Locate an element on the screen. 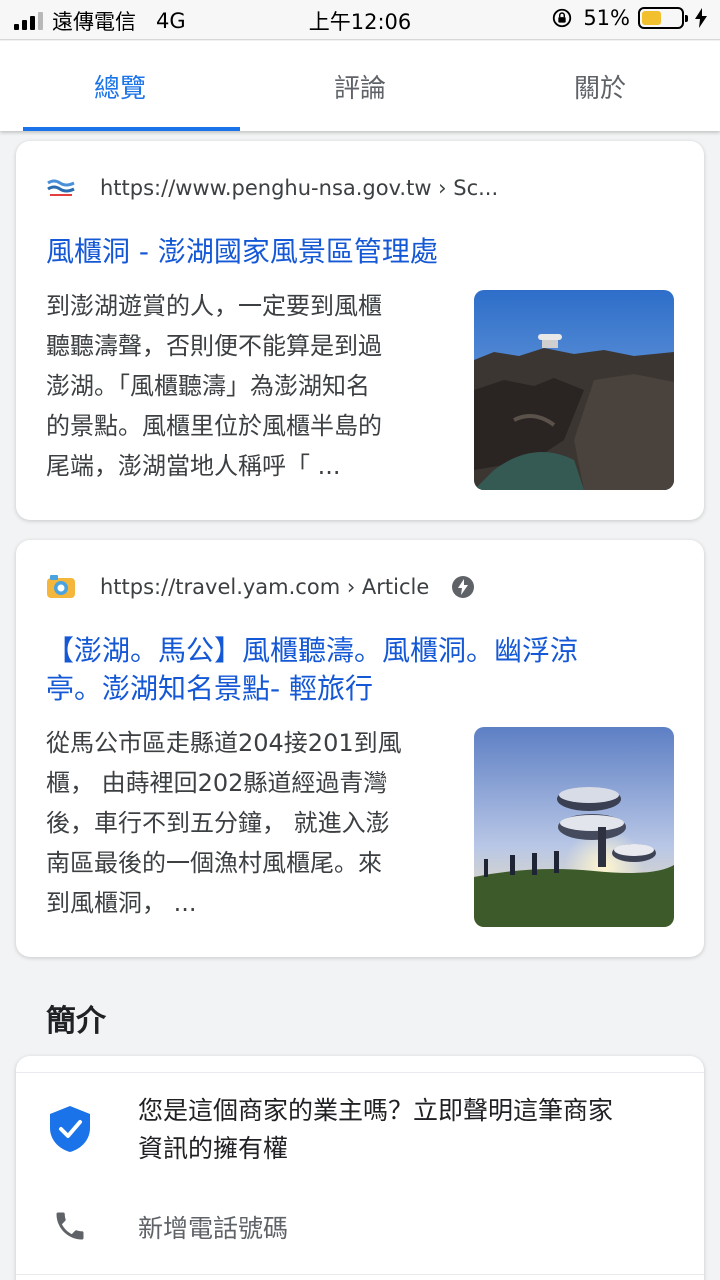 This screenshot has width=720, height=1280. claim-business-link: 您是這個商家的業主嗎？立即聲明這筆商家 資訊的擁有權 is located at coordinates (403, 1130).